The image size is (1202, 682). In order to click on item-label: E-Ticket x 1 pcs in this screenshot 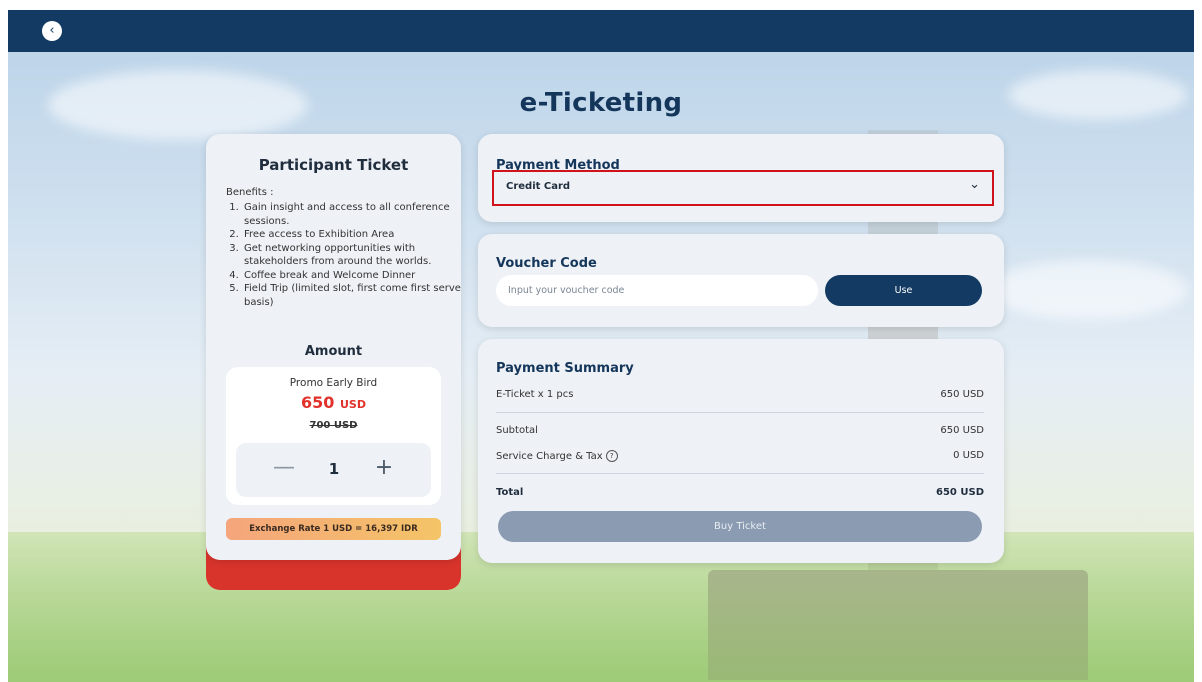, I will do `click(535, 394)`.